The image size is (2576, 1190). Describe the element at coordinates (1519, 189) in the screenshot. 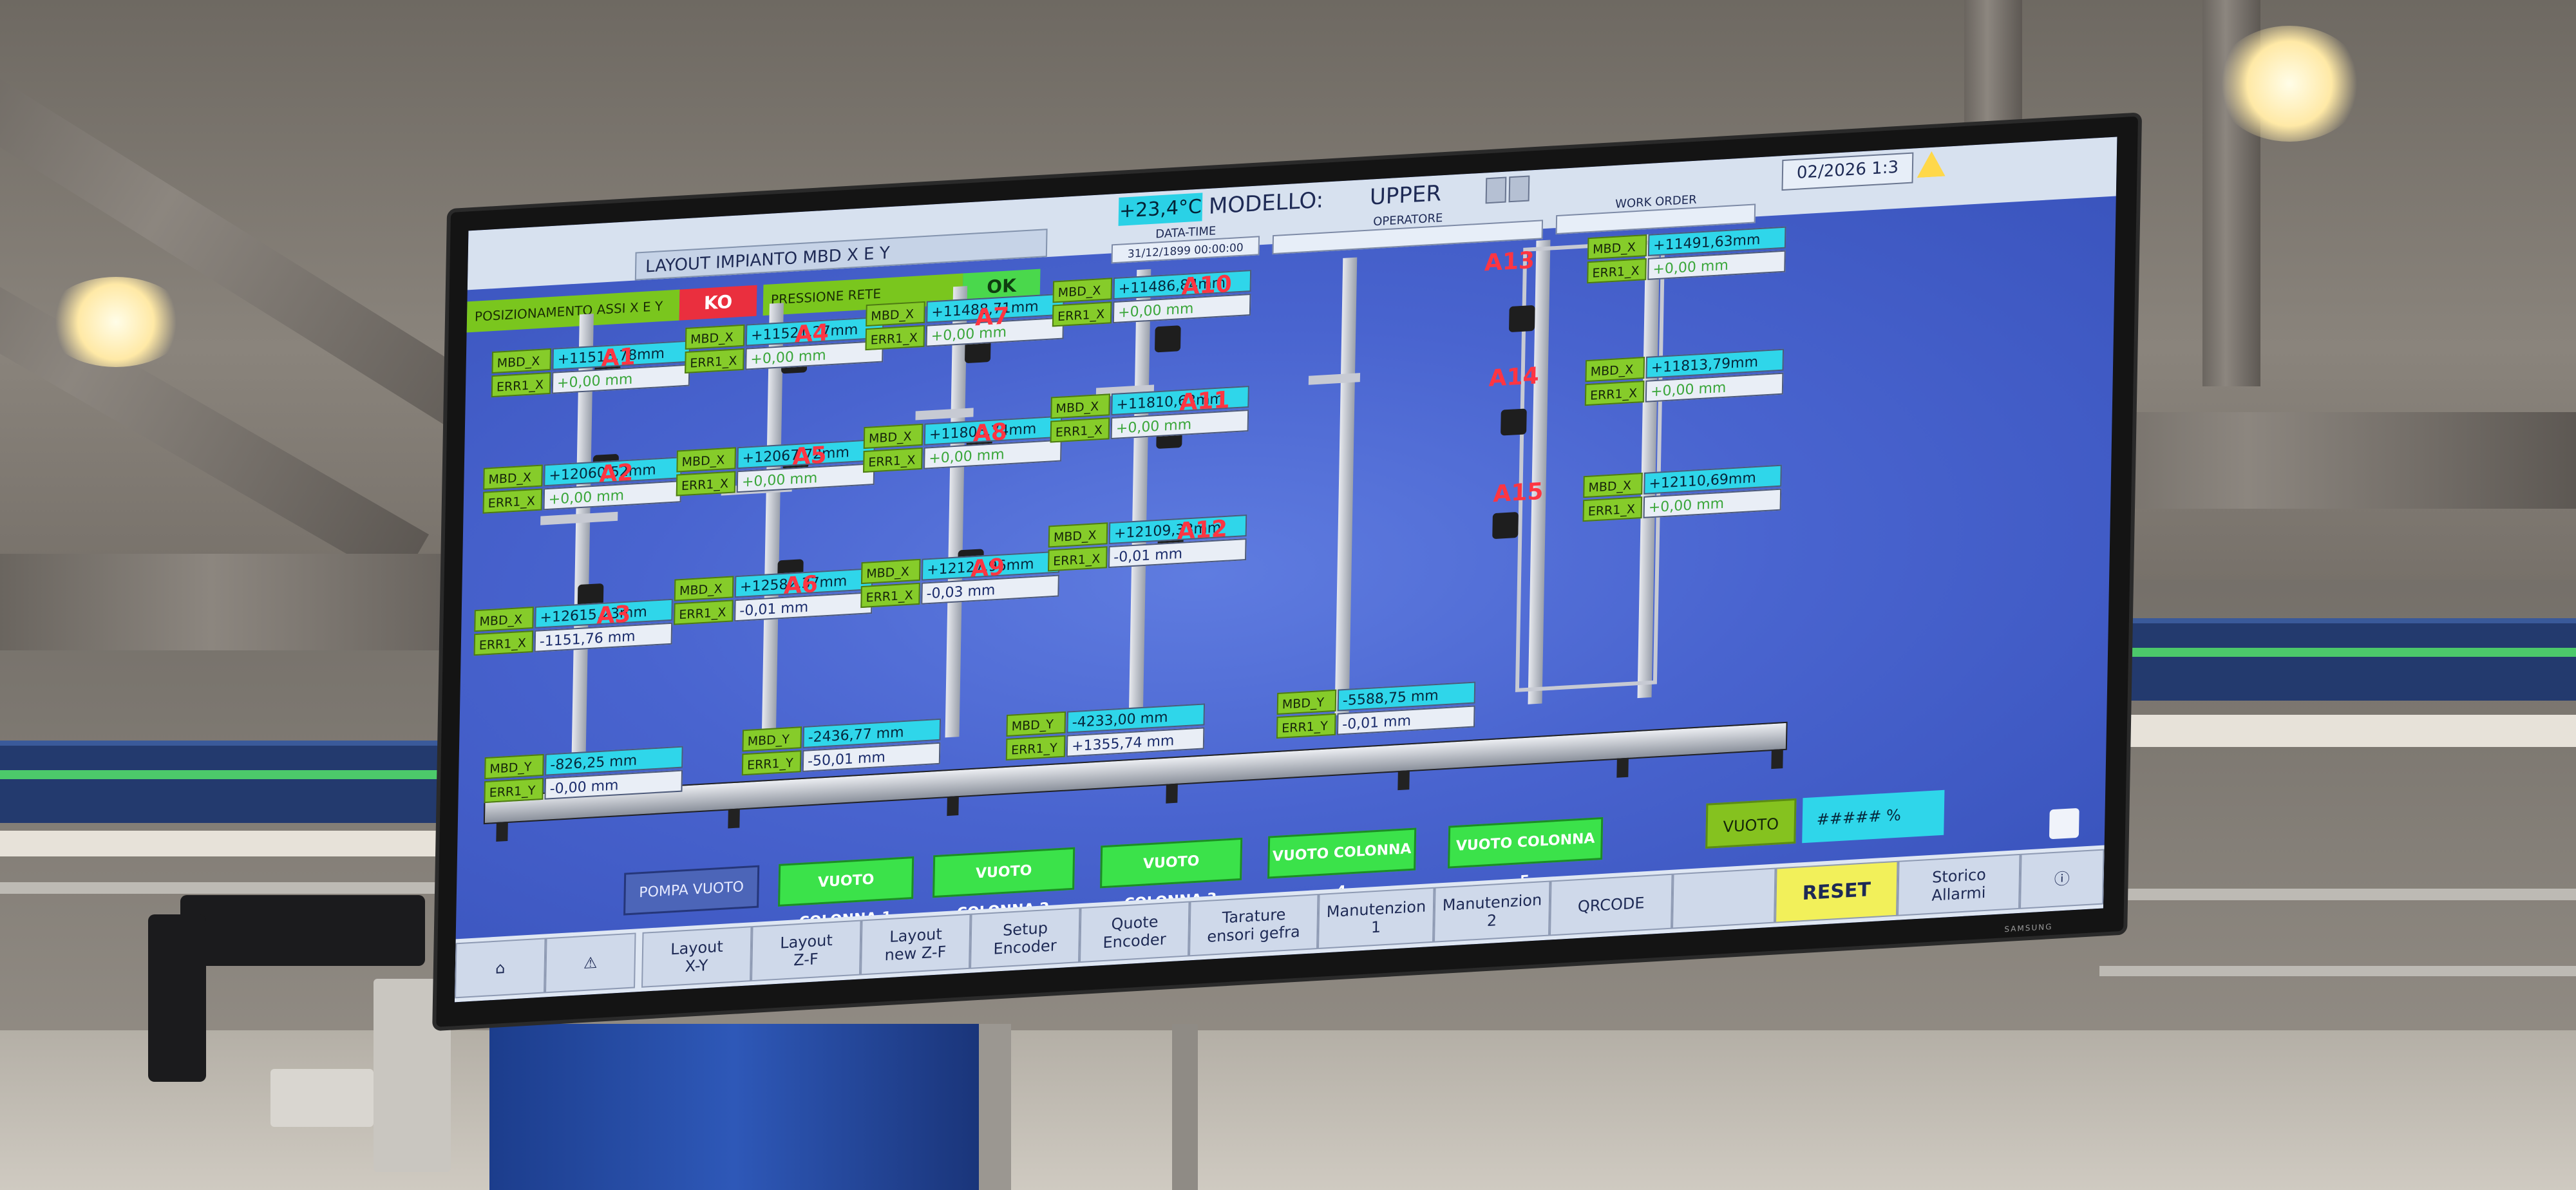

I see `unlock-icon` at that location.